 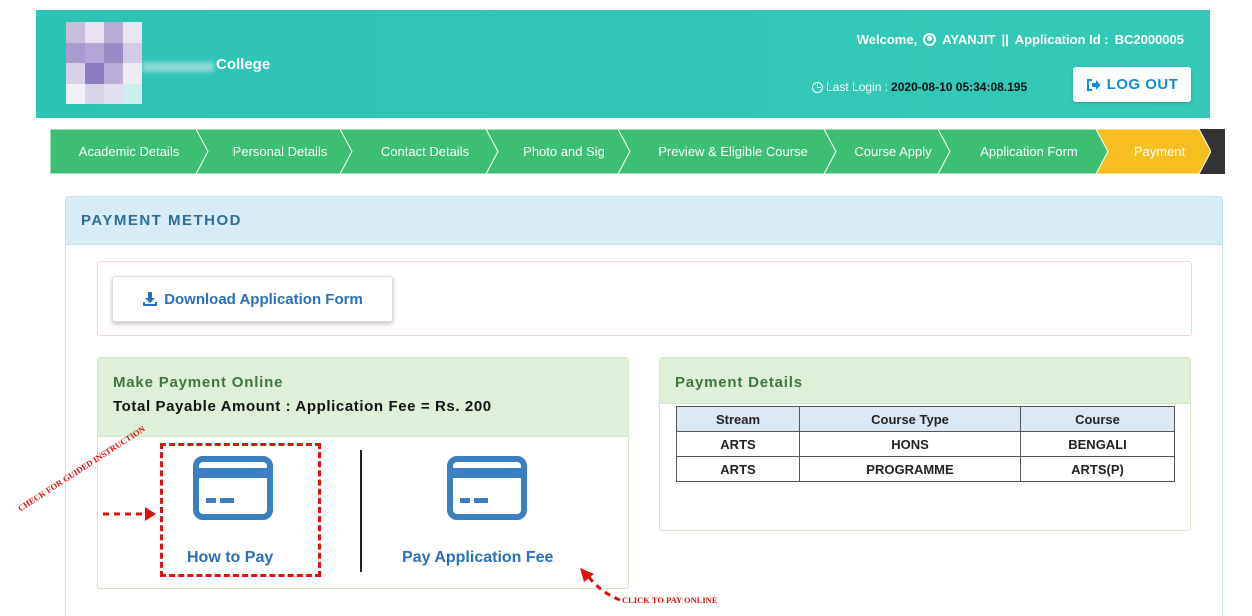 What do you see at coordinates (893, 151) in the screenshot?
I see `step-label: Course Apply` at bounding box center [893, 151].